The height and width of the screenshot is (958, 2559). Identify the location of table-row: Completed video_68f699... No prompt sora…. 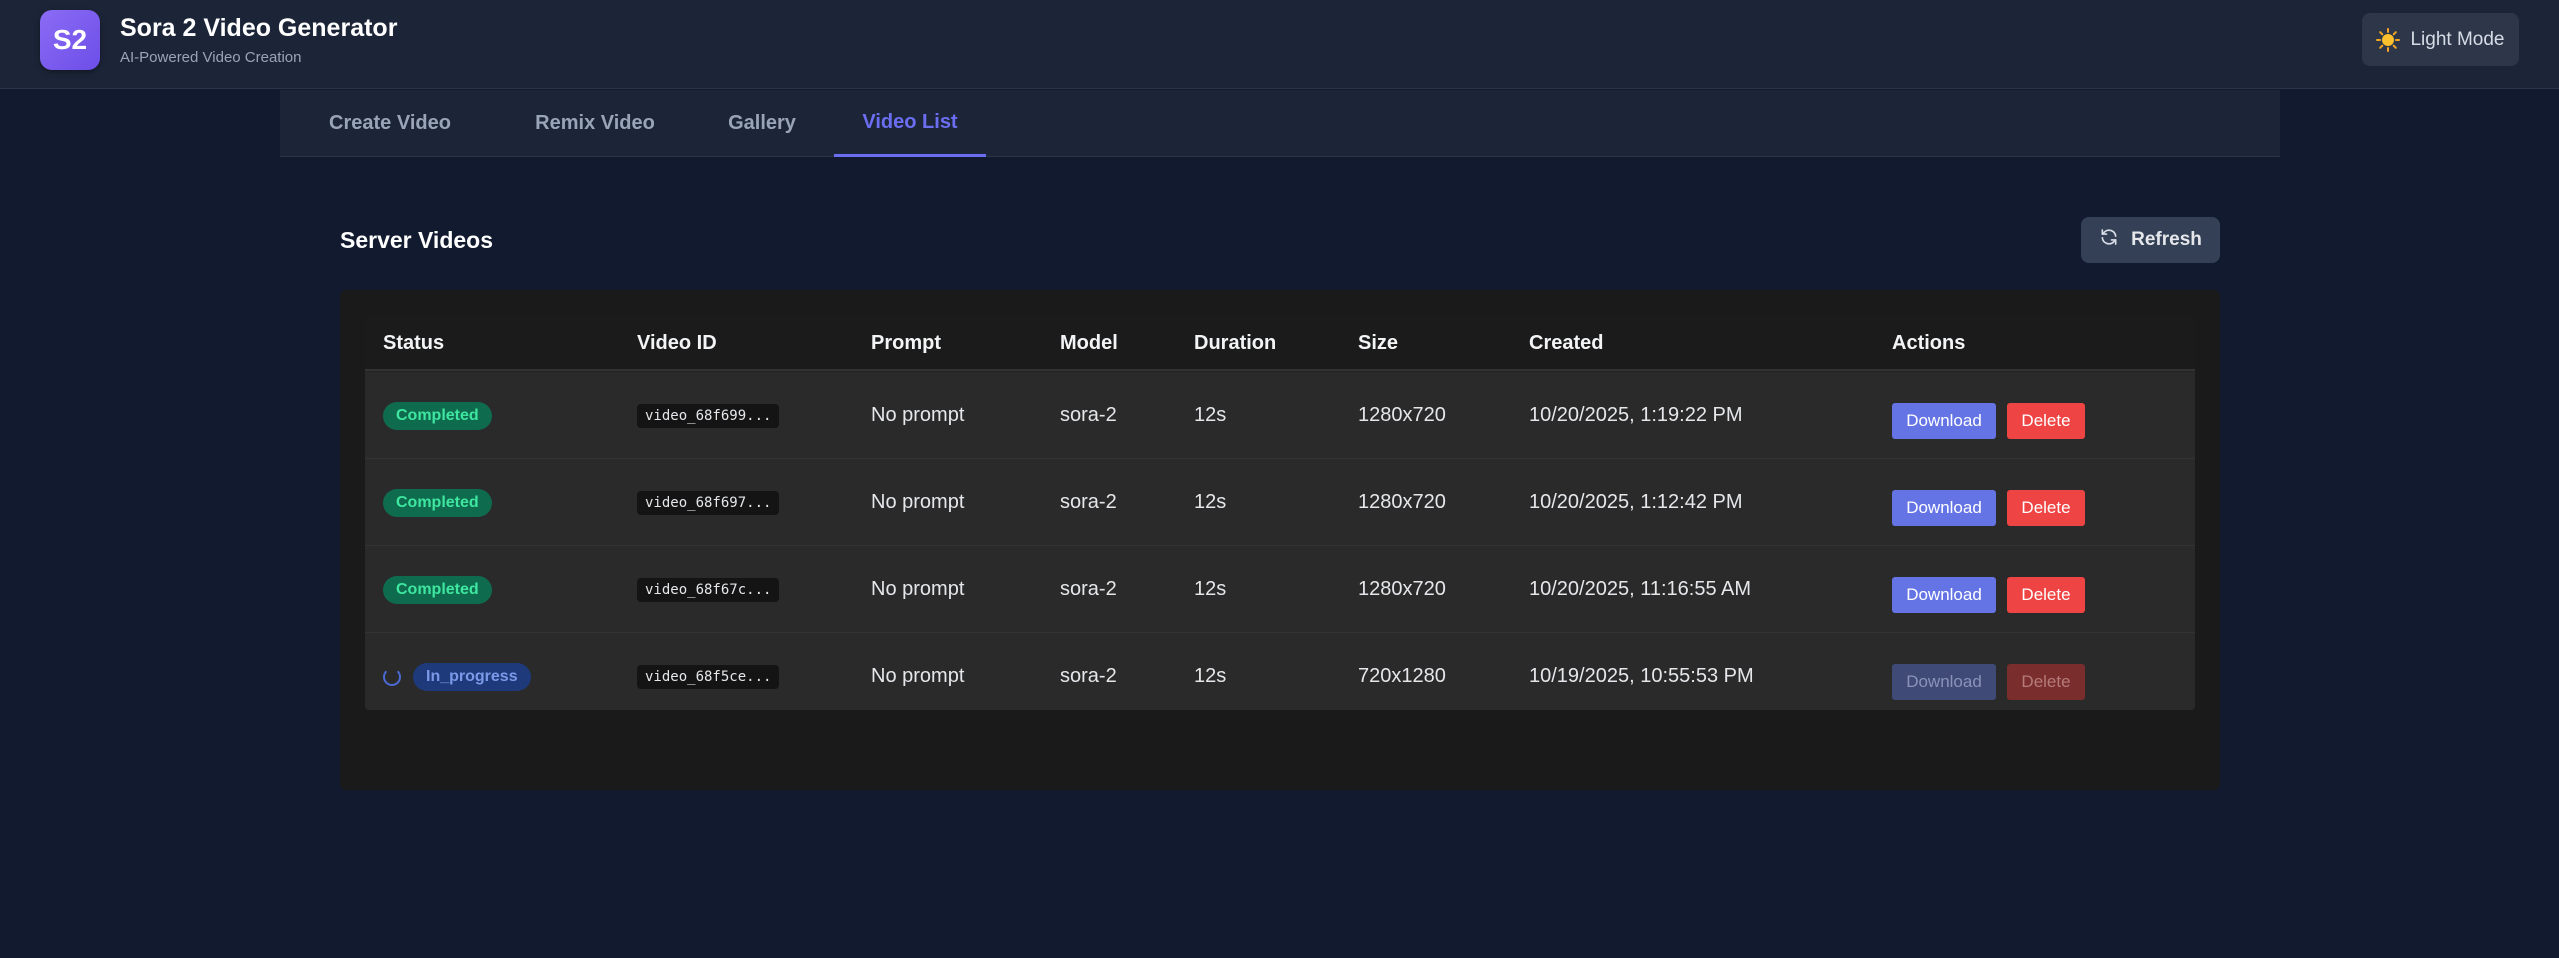
(1280, 415).